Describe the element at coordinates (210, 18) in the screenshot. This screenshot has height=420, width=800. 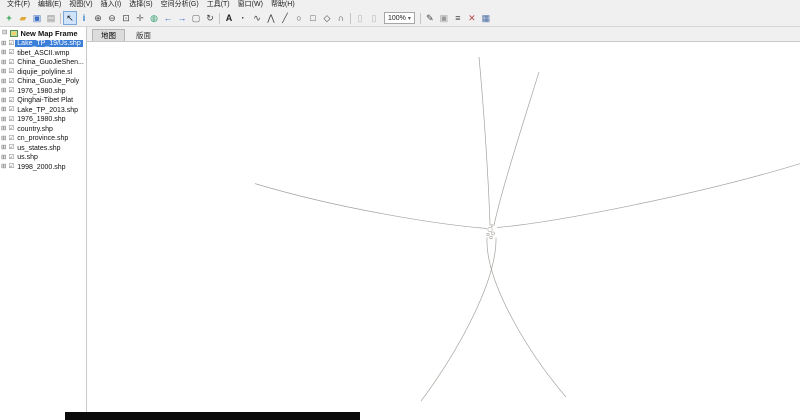
I see `refresh-icon: ↻` at that location.